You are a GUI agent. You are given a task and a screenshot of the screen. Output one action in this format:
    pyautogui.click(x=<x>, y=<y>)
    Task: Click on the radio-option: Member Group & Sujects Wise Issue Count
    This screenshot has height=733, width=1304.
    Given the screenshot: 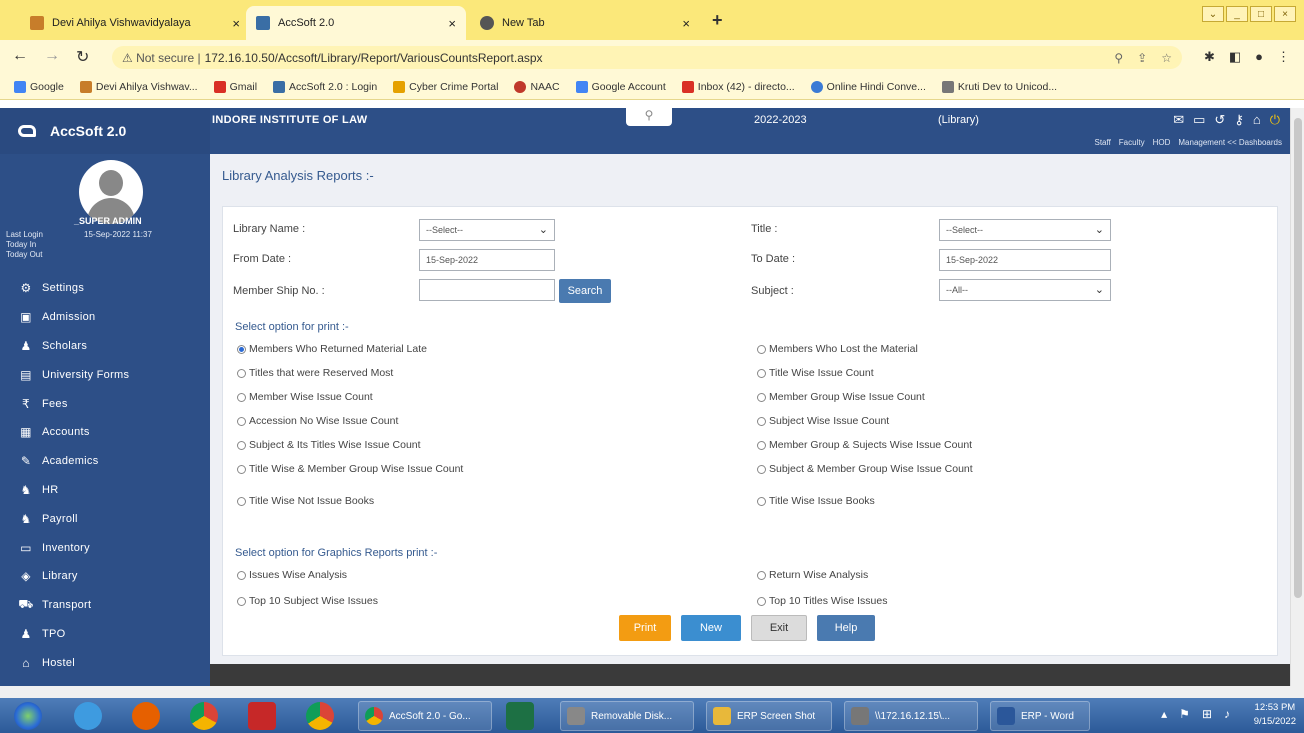 What is the action you would take?
    pyautogui.click(x=864, y=445)
    